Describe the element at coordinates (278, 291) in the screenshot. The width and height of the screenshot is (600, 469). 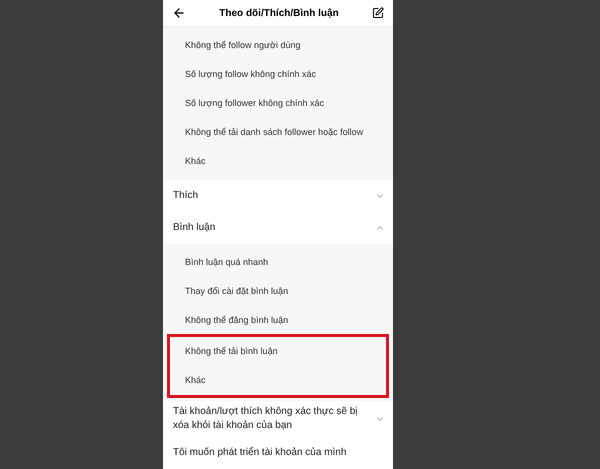
I see `sub-item: Thay đổi cài đặt bình luận` at that location.